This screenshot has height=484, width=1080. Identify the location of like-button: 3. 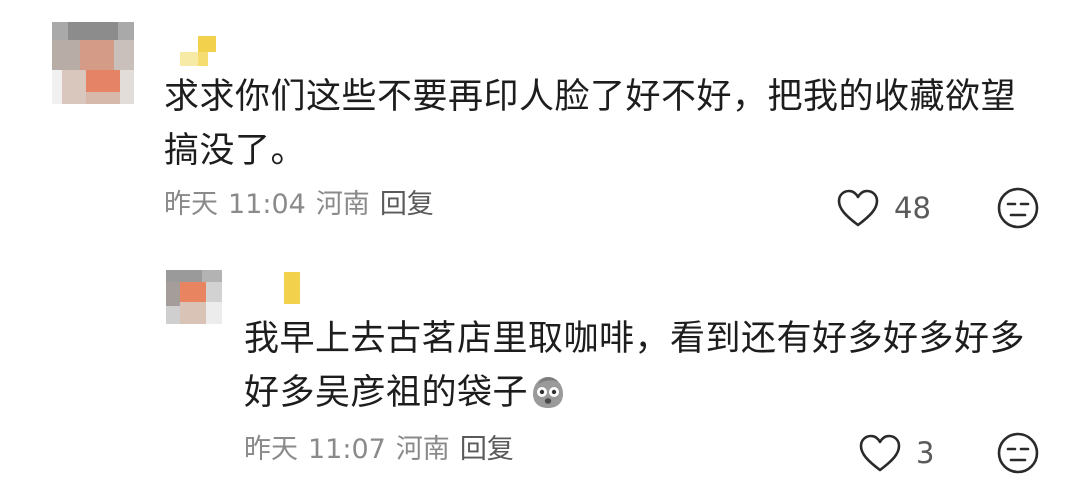
(896, 453).